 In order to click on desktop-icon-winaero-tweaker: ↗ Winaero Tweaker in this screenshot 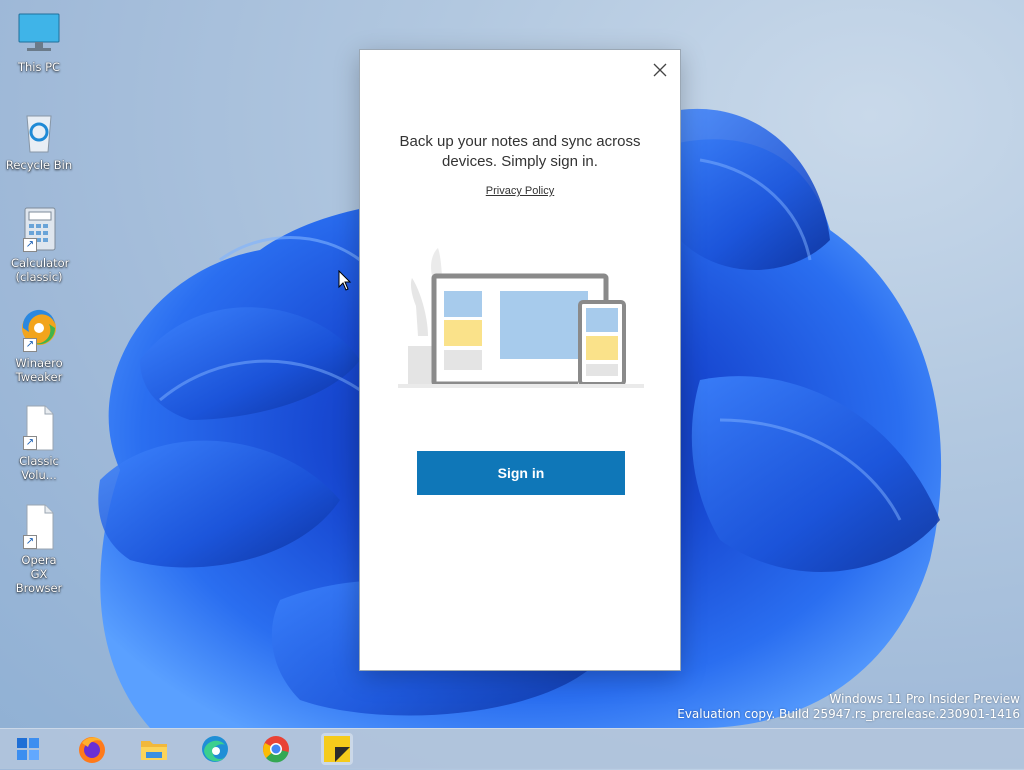, I will do `click(39, 345)`.